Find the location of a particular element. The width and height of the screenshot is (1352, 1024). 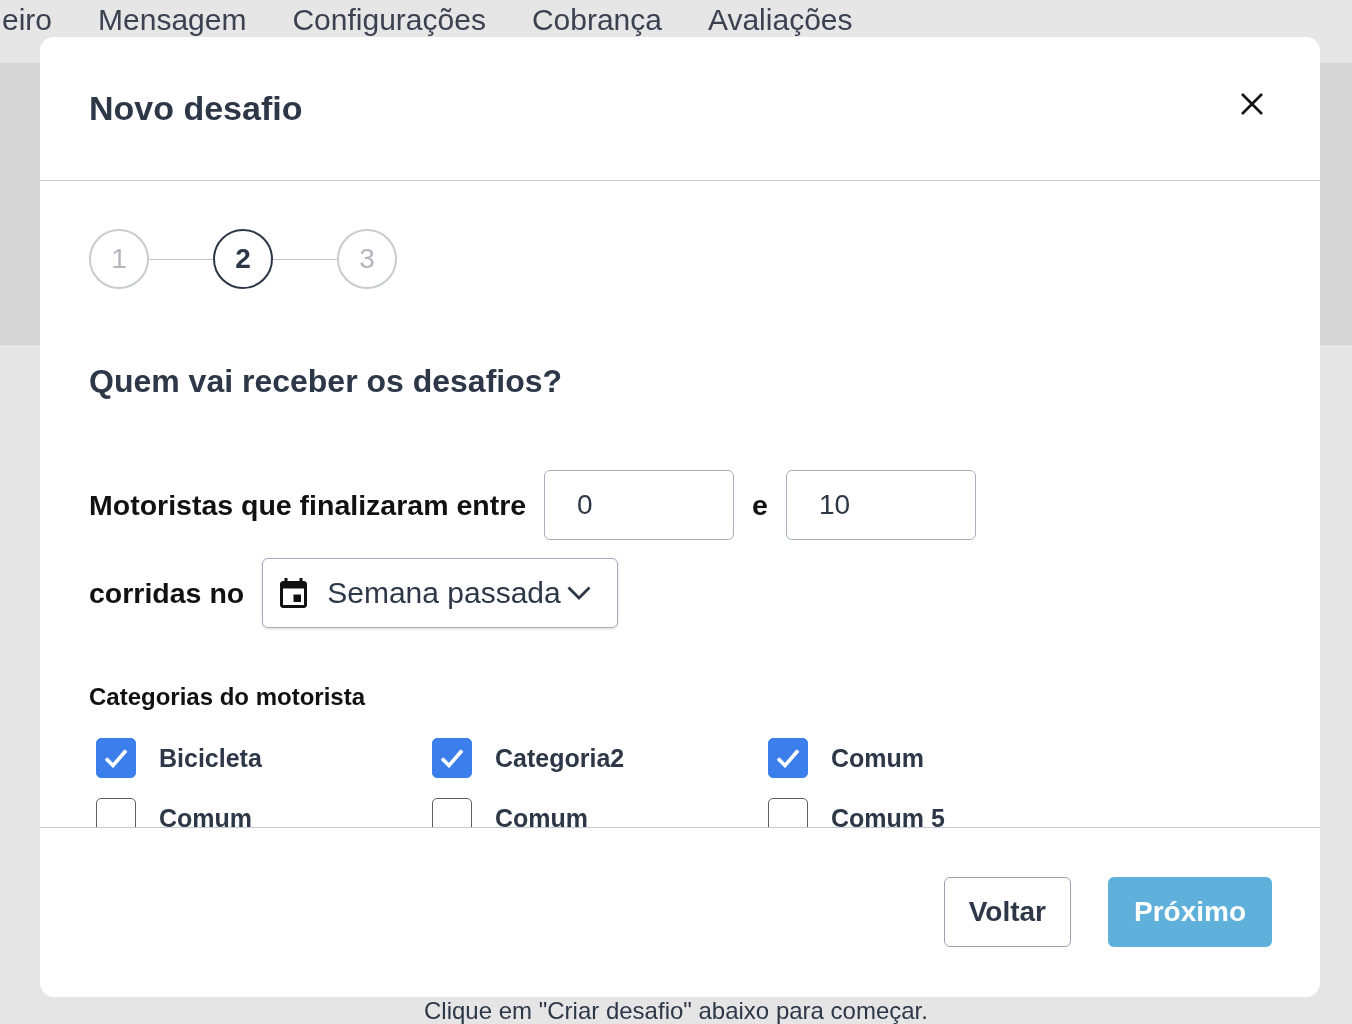

nav-link: eiro is located at coordinates (27, 20).